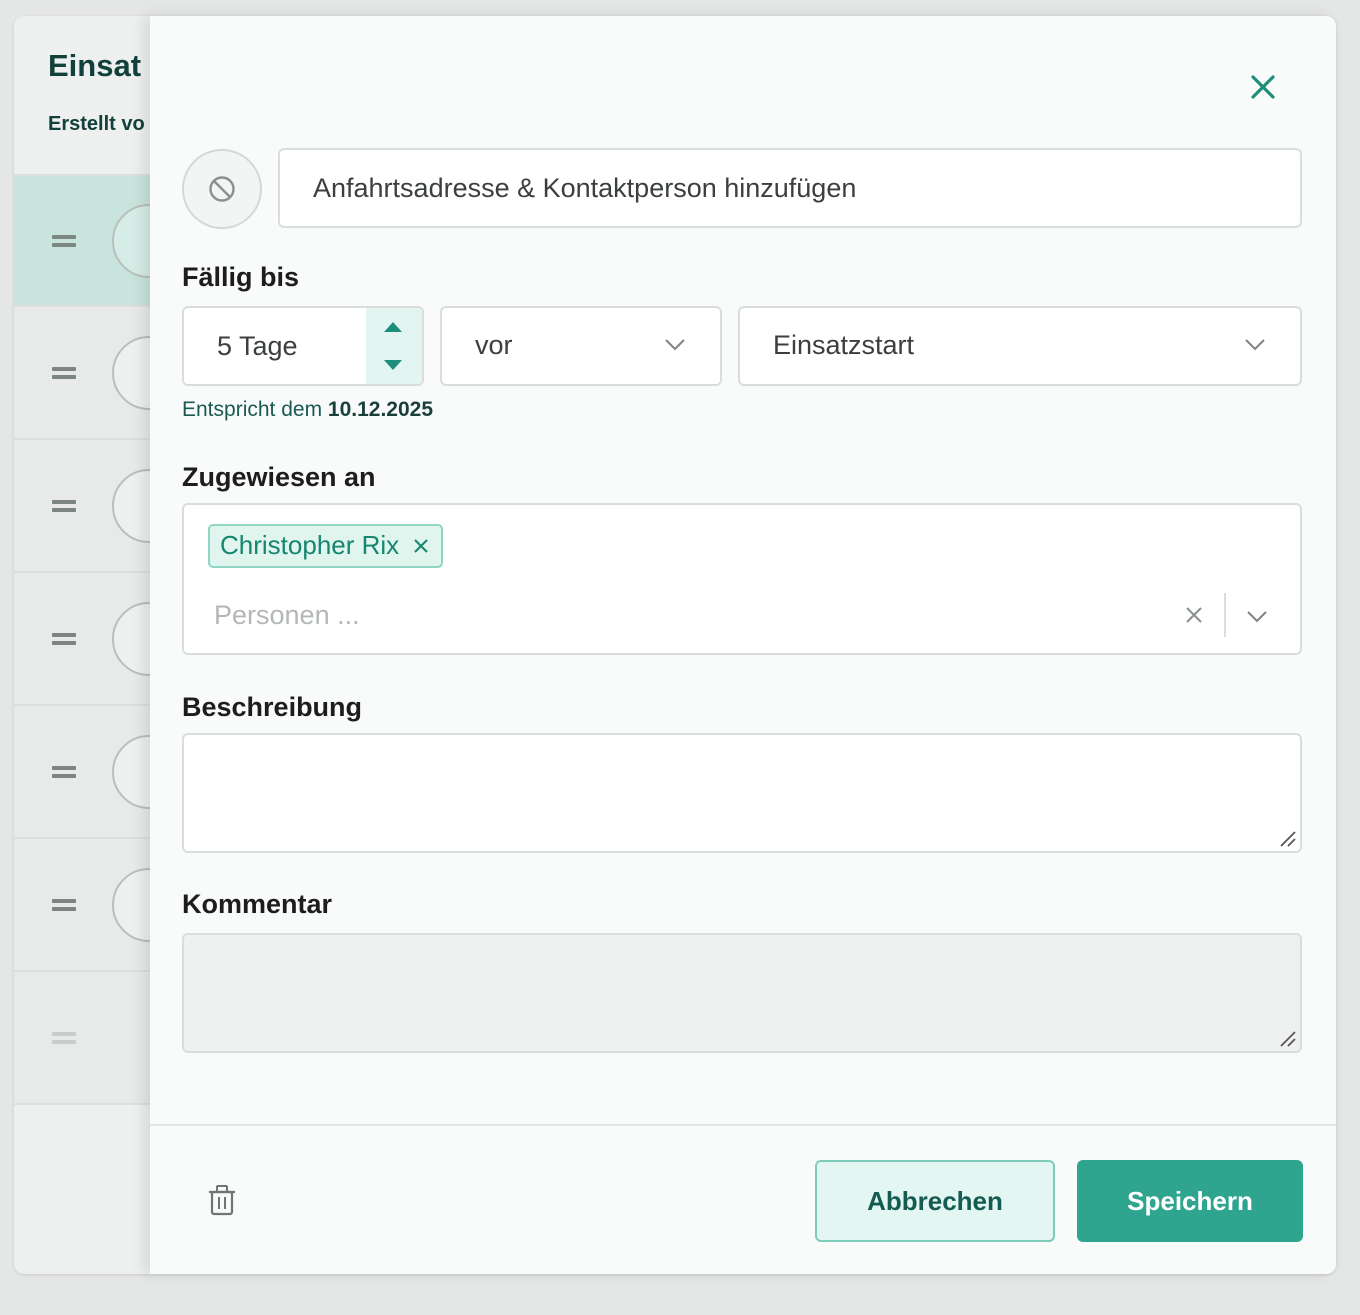 The width and height of the screenshot is (1360, 1315). I want to click on description-label: Beschreibung, so click(272, 707).